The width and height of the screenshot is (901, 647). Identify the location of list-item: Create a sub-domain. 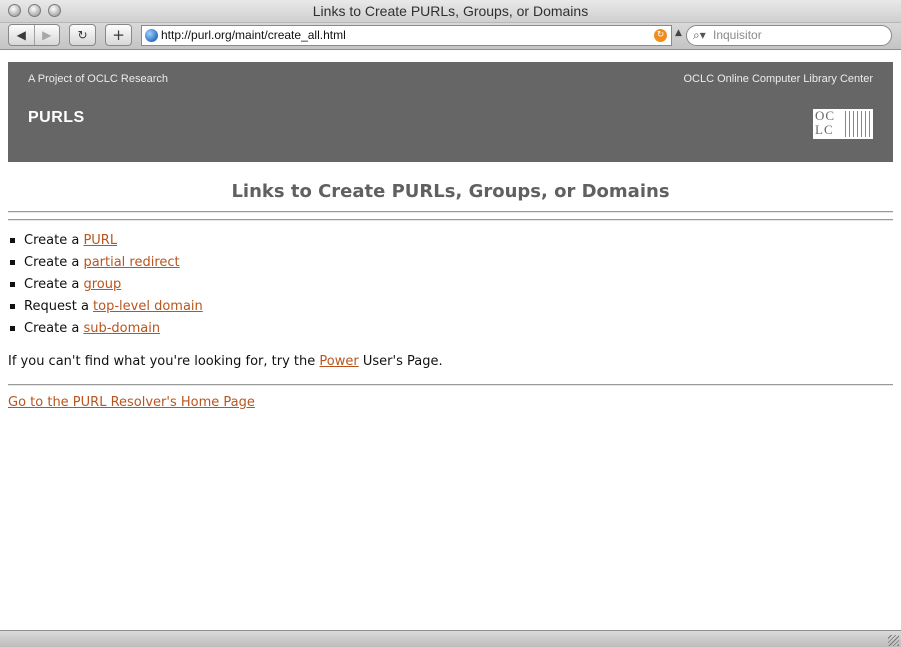
(101, 332).